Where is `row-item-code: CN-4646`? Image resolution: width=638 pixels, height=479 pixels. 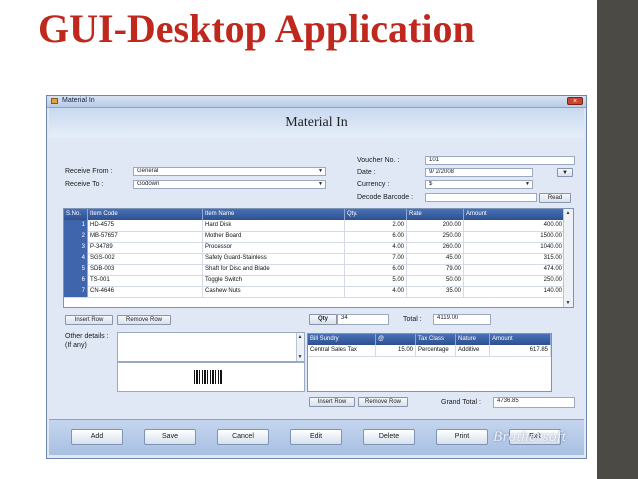
row-item-code: CN-4646 is located at coordinates (145, 291).